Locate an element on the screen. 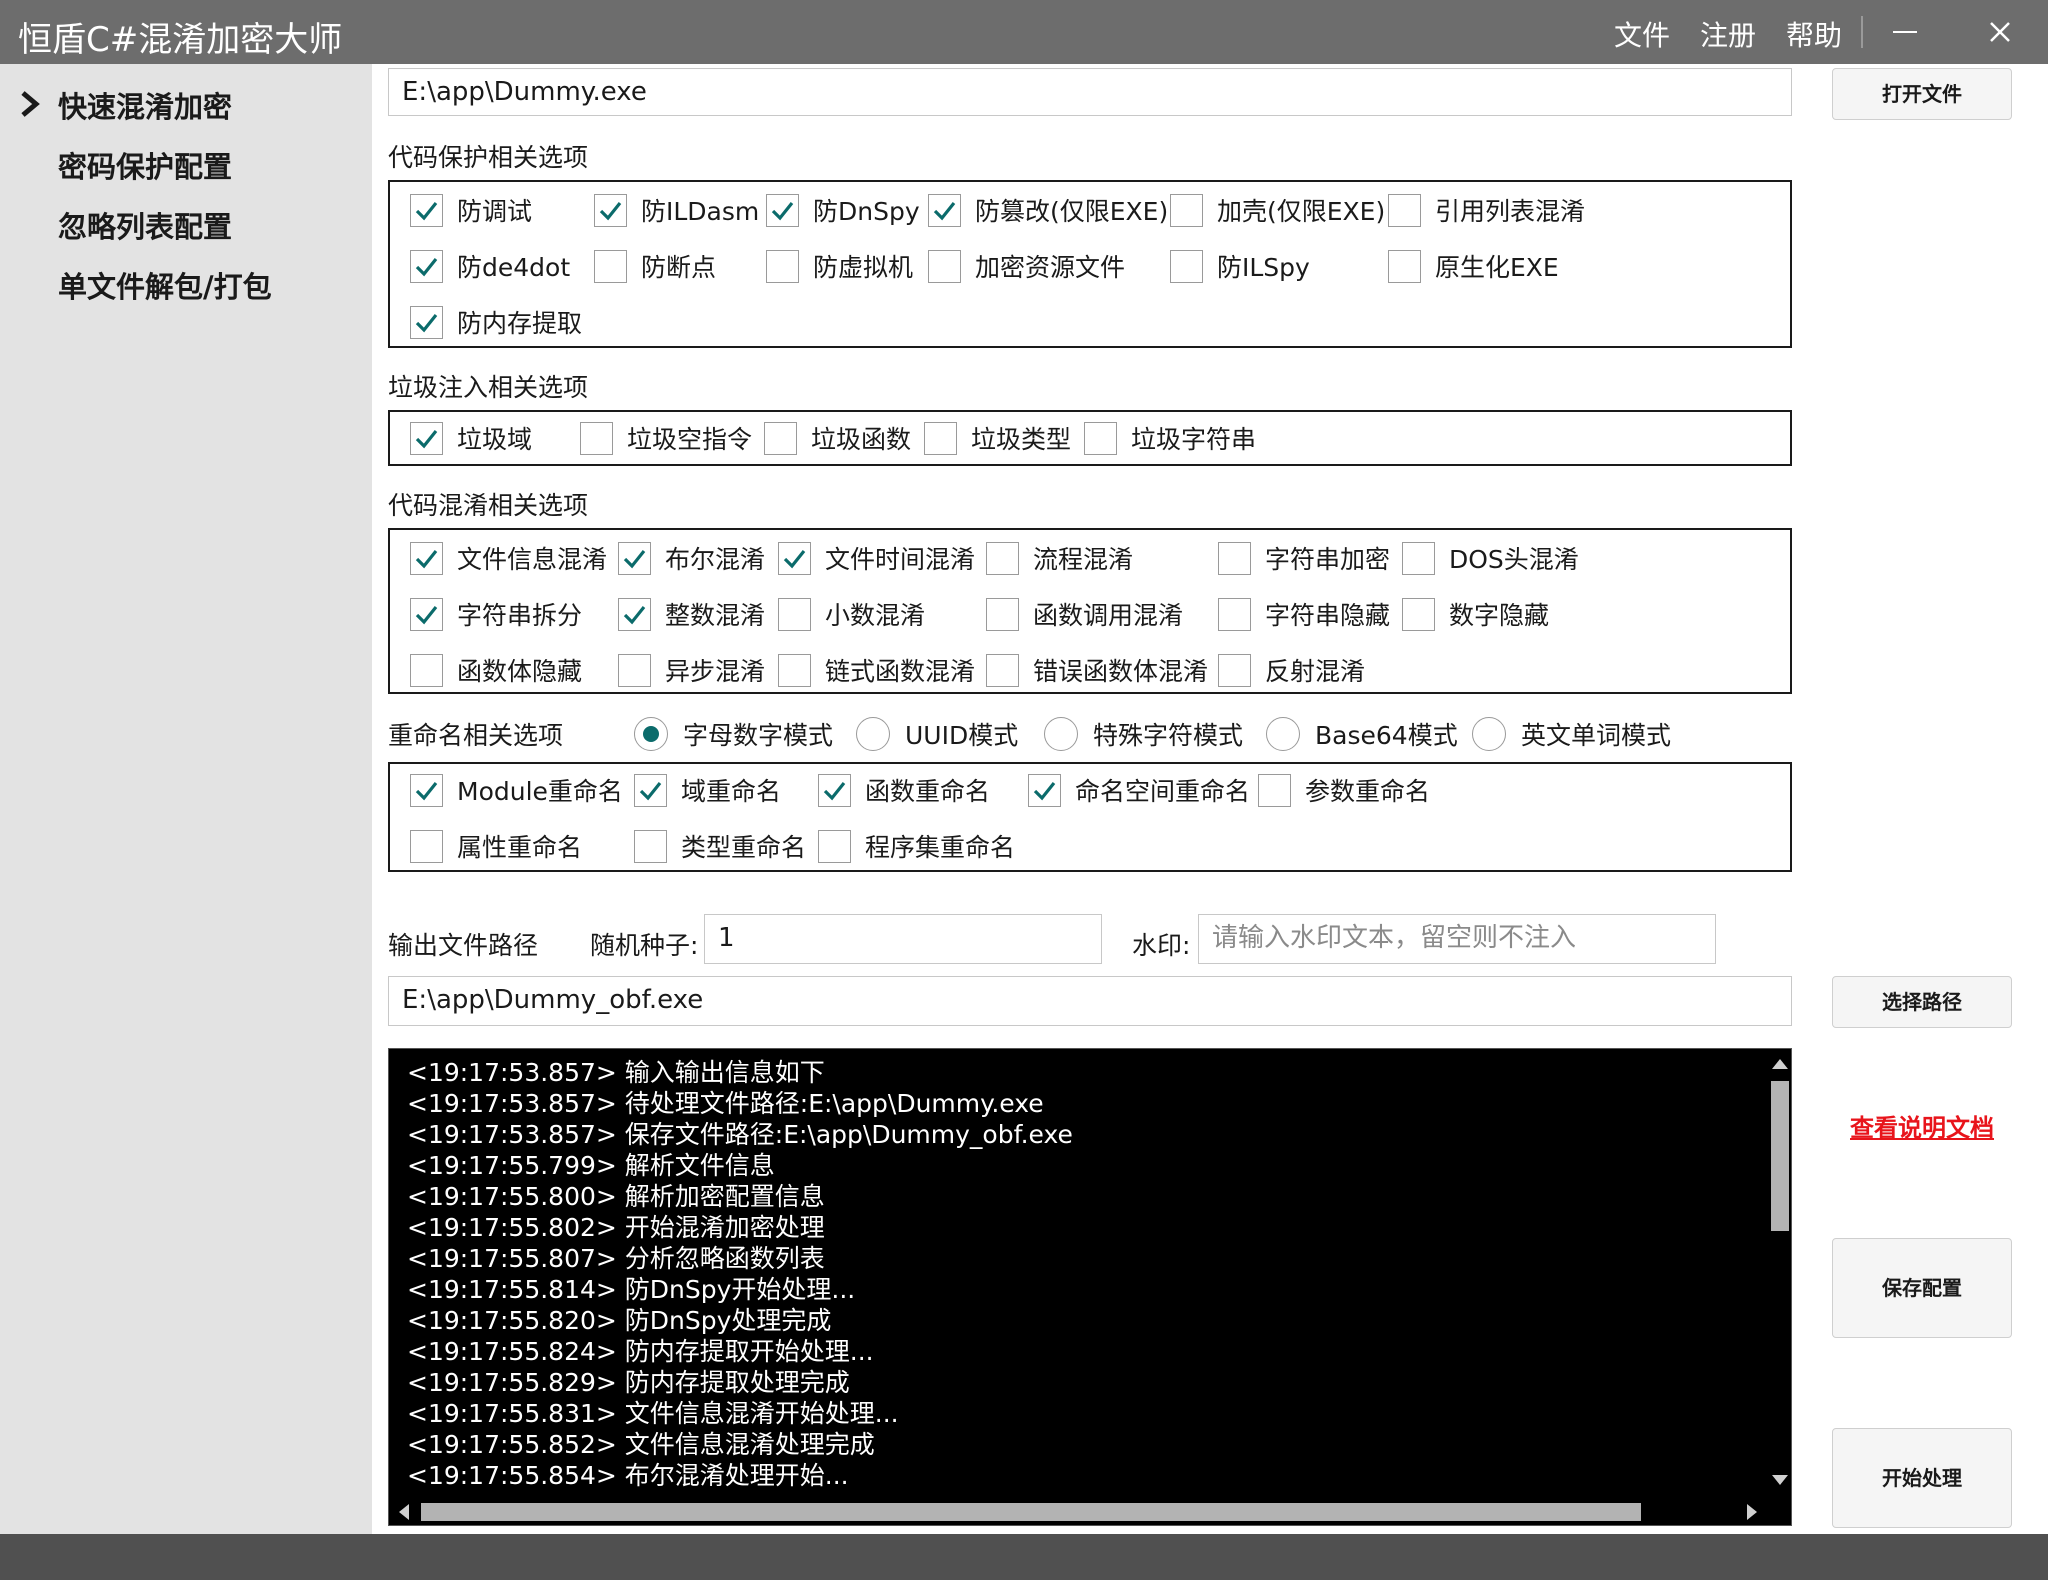 The width and height of the screenshot is (2048, 1580). checkbox-label: DOS头混淆 is located at coordinates (1514, 559).